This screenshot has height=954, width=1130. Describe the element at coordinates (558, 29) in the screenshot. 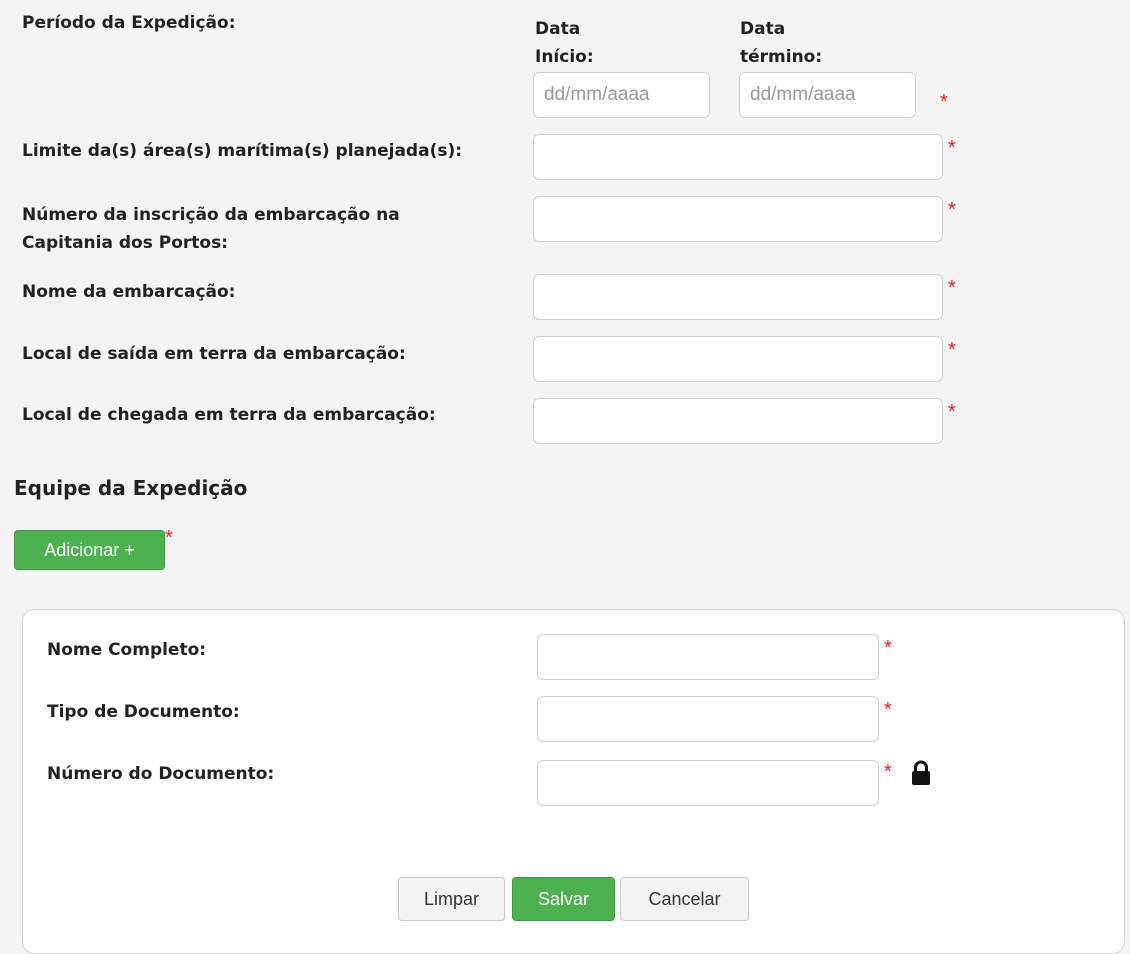

I see `start-date-label-1: Data` at that location.